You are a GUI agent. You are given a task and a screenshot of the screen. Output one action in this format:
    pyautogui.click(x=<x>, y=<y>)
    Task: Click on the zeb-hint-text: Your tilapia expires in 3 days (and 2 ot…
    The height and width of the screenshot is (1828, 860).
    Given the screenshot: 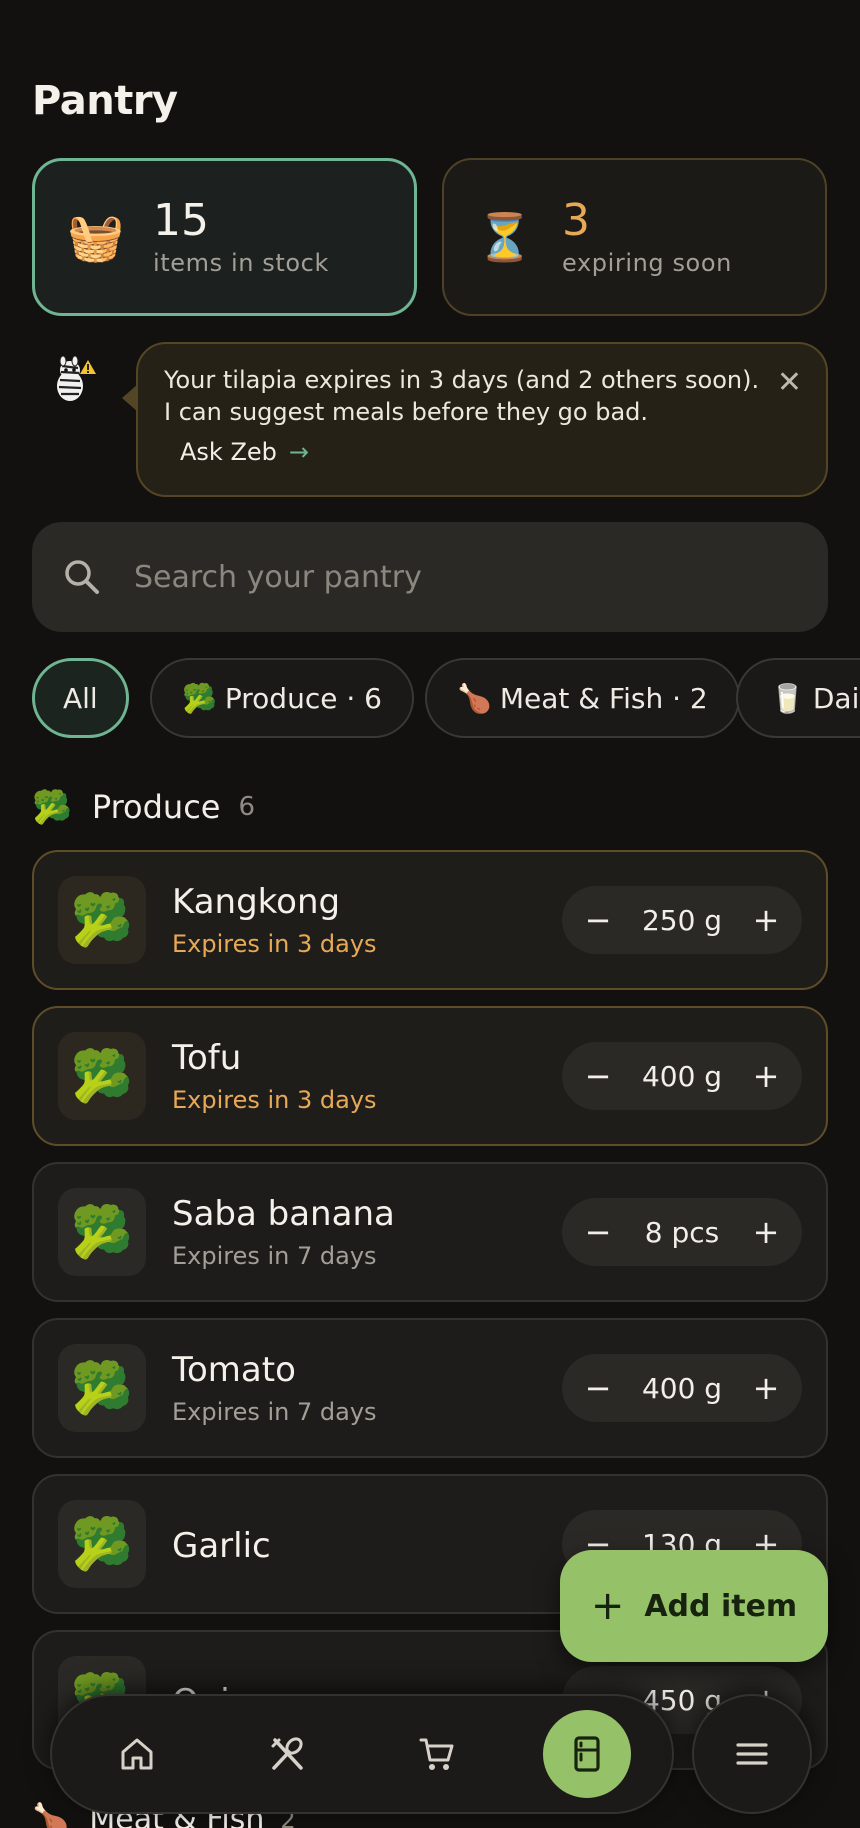 What is the action you would take?
    pyautogui.click(x=462, y=396)
    